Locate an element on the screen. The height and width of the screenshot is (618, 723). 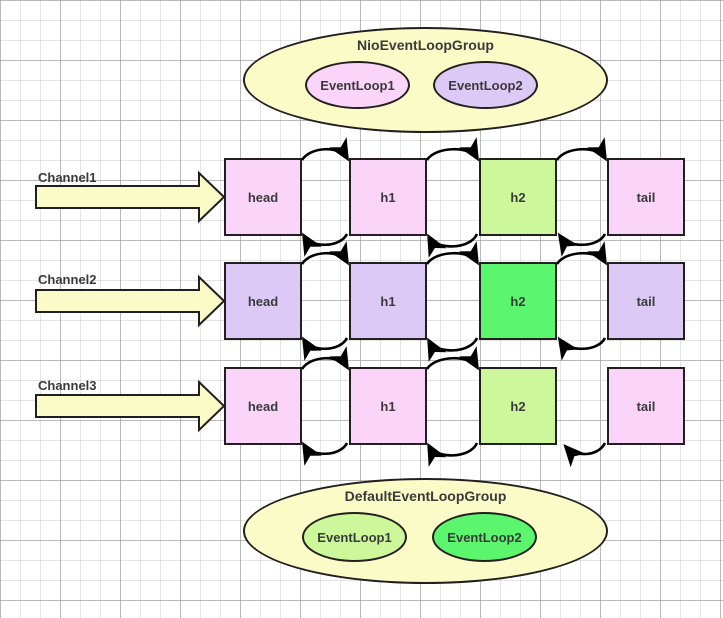
nio-event-loop-group-ellipse: NioEventLoopGroup is located at coordinates (425, 80).